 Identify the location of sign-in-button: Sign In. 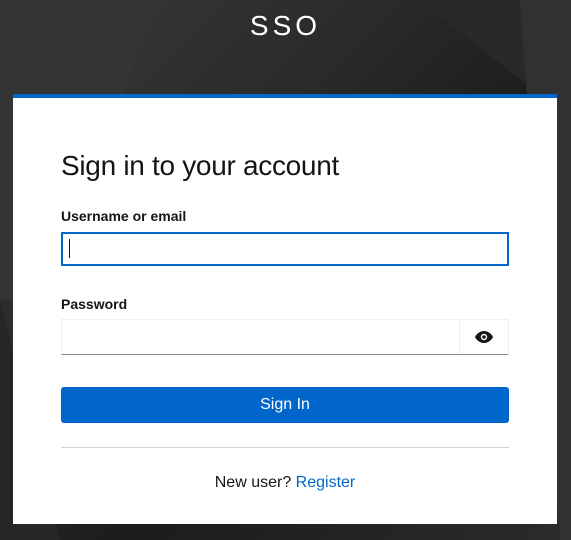
(285, 405).